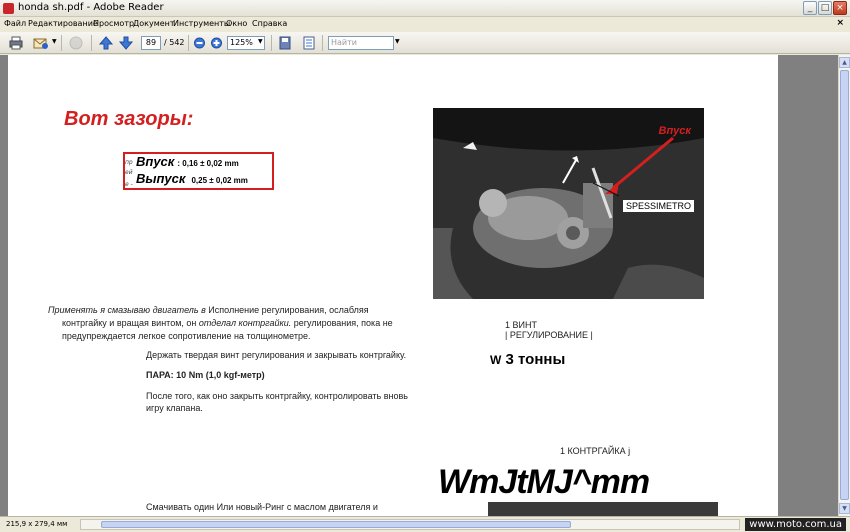 The width and height of the screenshot is (850, 532). I want to click on stray-text: пр, so click(129, 162).